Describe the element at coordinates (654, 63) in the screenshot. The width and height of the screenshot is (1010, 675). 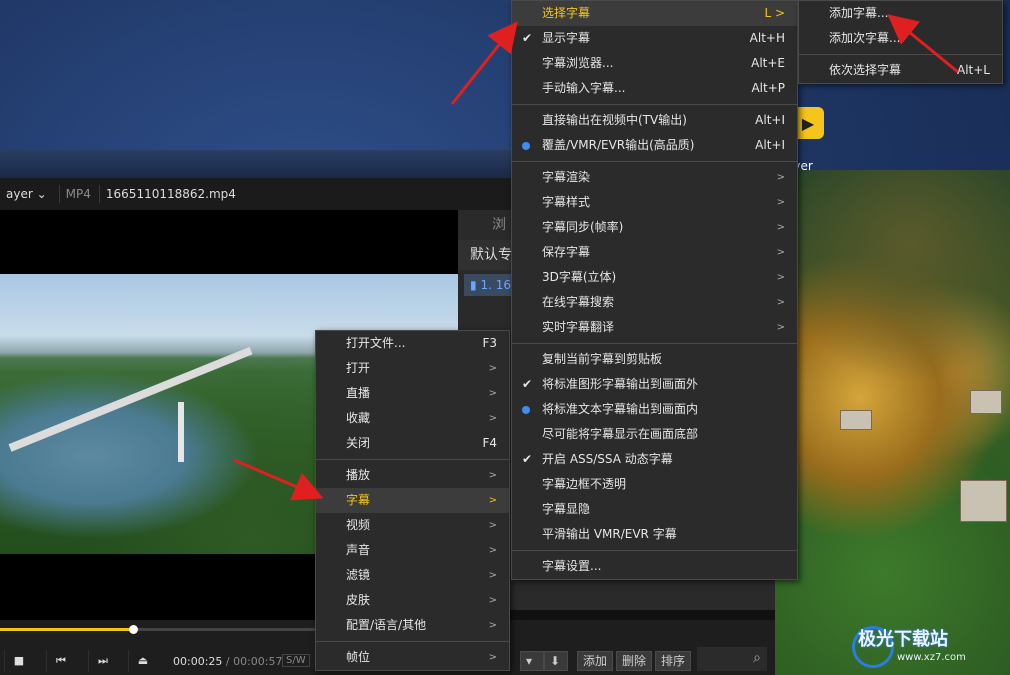
I see `menu-item-subtitle-browser: 字幕浏览器... Alt+E` at that location.